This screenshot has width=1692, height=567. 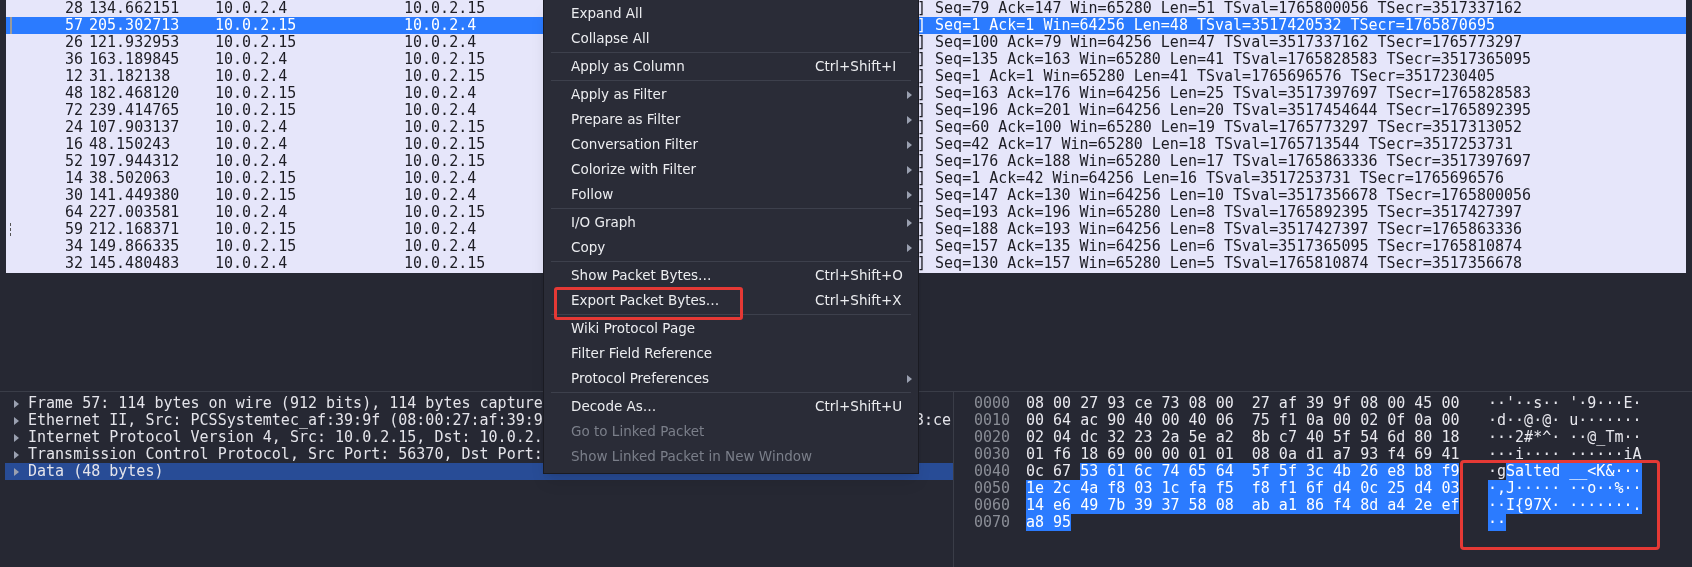 I want to click on hex-bytes-selected: a8 95, so click(x=1049, y=522).